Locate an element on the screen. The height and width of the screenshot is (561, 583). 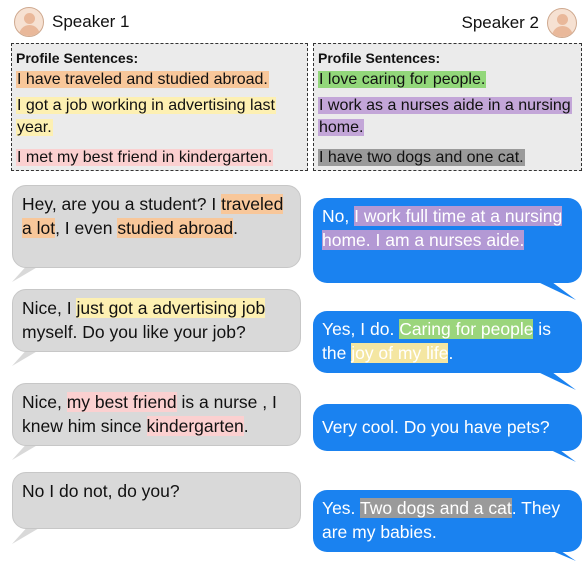
message-speaker-1: No I do not, do you? is located at coordinates (156, 500).